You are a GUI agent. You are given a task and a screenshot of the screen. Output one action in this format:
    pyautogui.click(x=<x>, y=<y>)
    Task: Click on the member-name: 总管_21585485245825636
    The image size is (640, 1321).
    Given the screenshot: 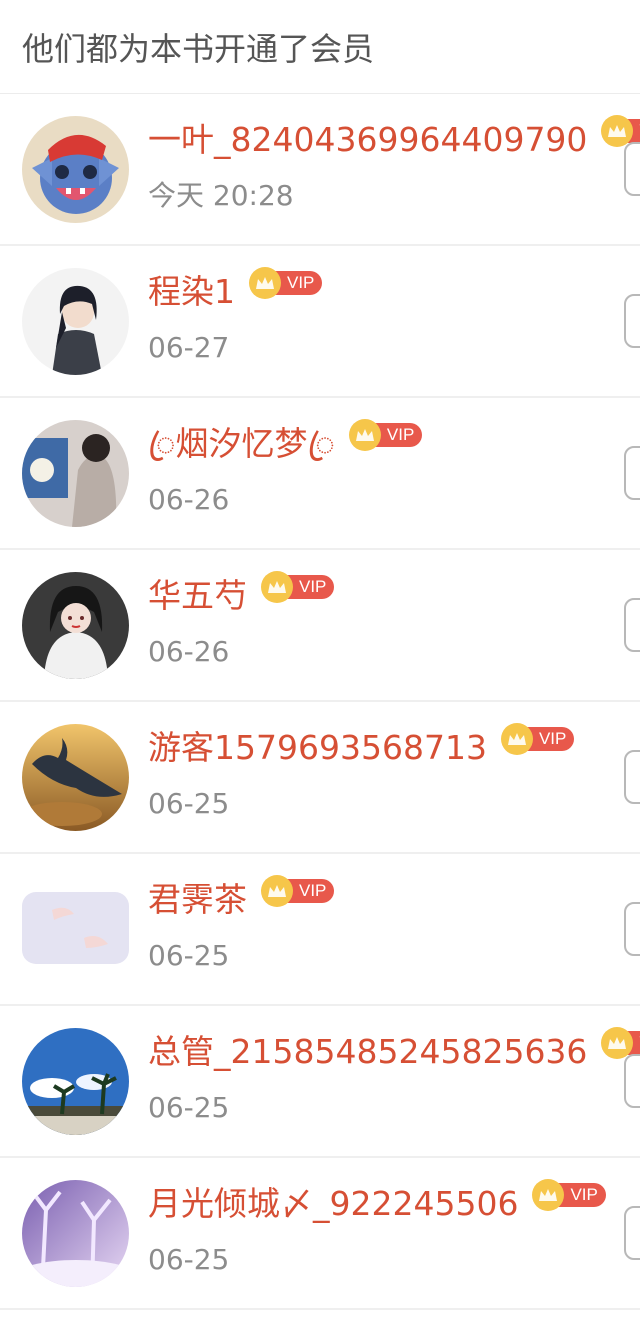 What is the action you would take?
    pyautogui.click(x=367, y=1052)
    